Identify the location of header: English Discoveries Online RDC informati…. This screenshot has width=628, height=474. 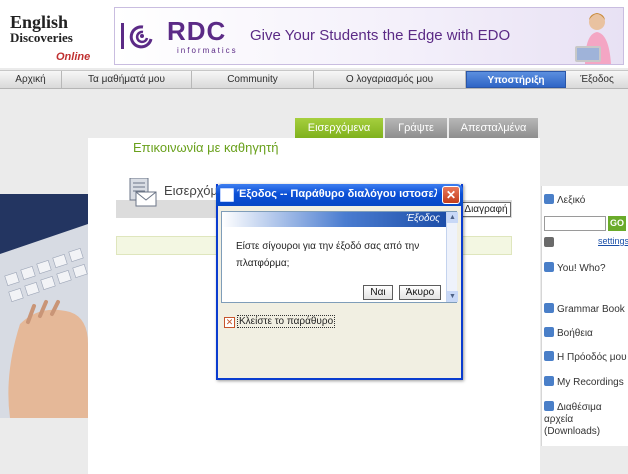
(314, 34).